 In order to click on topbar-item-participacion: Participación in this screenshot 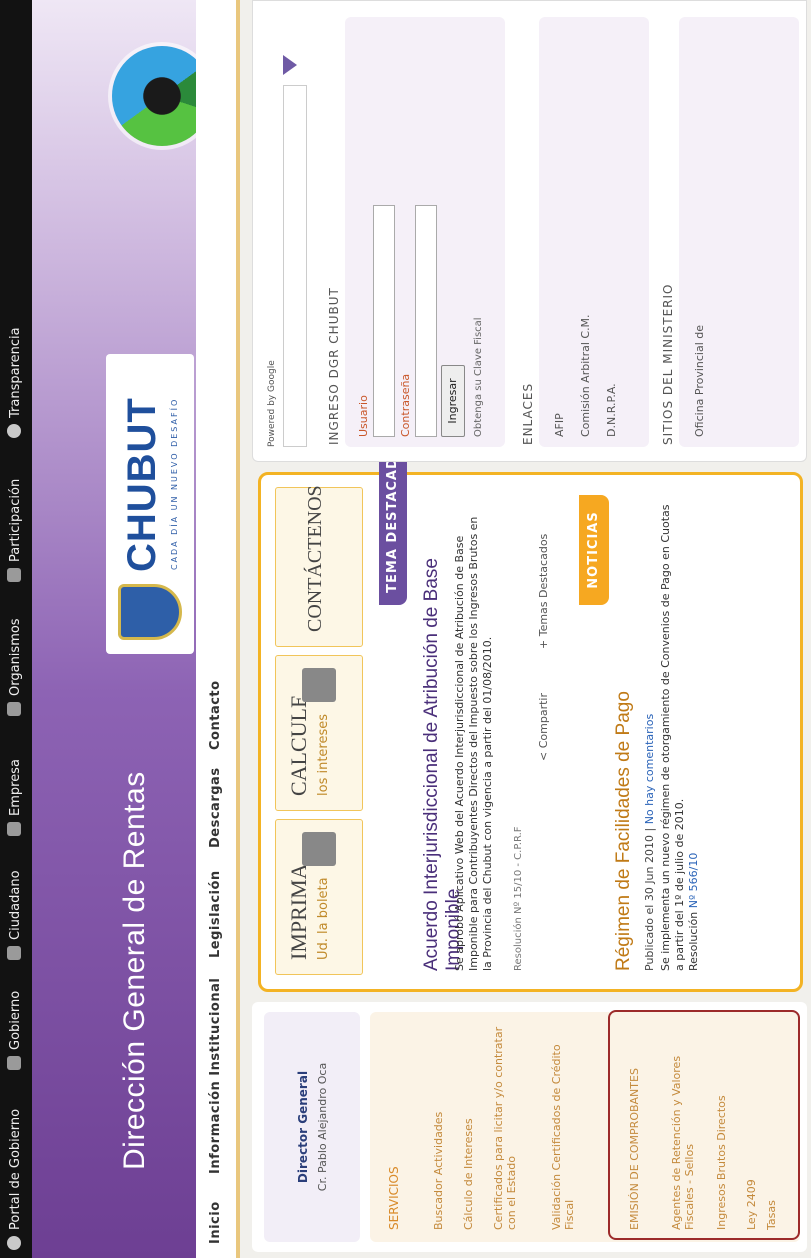, I will do `click(15, 530)`.